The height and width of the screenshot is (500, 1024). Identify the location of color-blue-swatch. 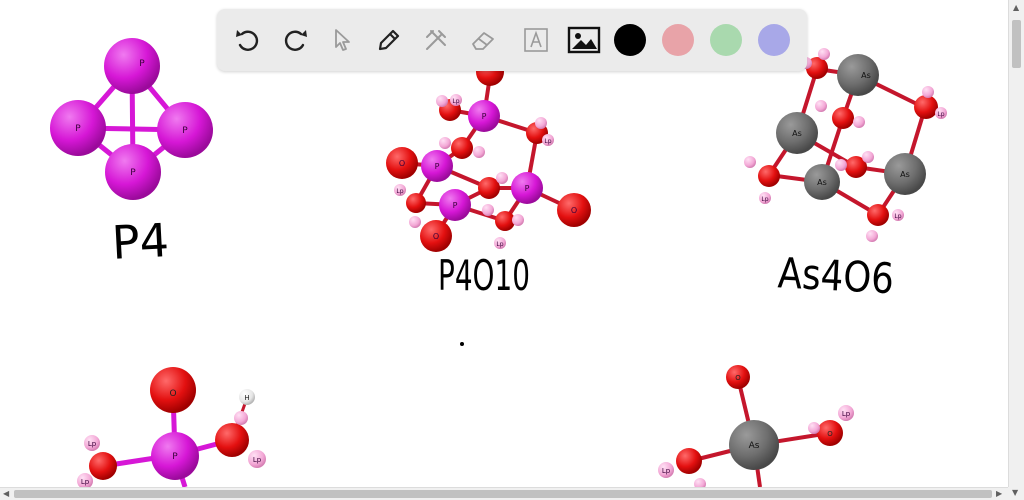
(774, 40).